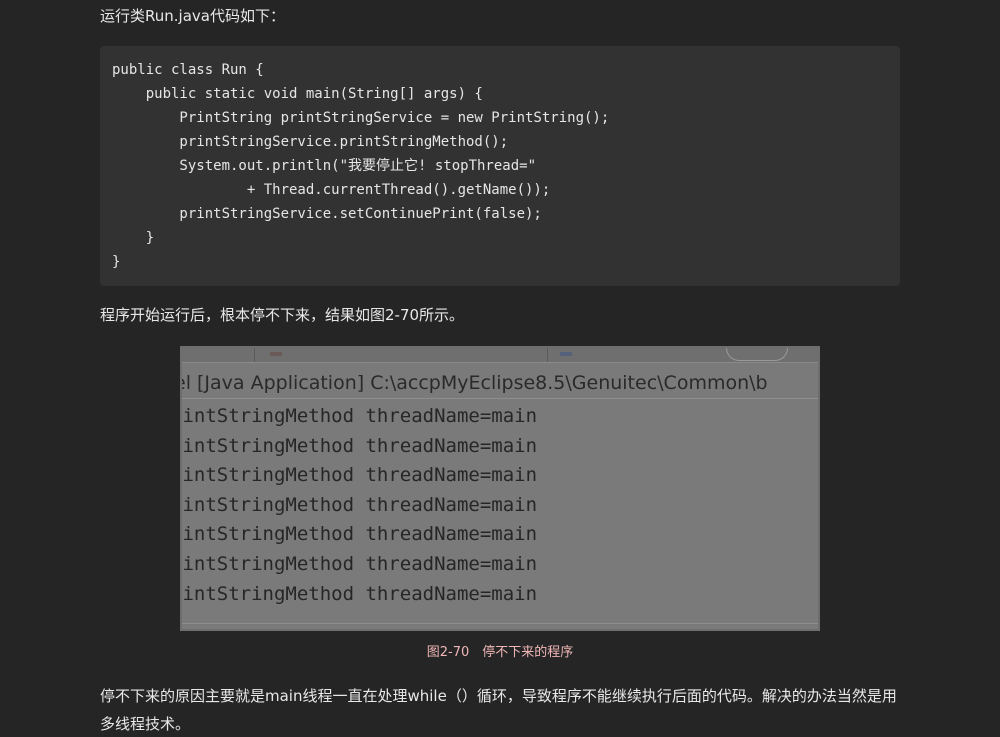 This screenshot has width=1000, height=737. I want to click on code-line: + Thread.currentThread().getName());, so click(331, 190).